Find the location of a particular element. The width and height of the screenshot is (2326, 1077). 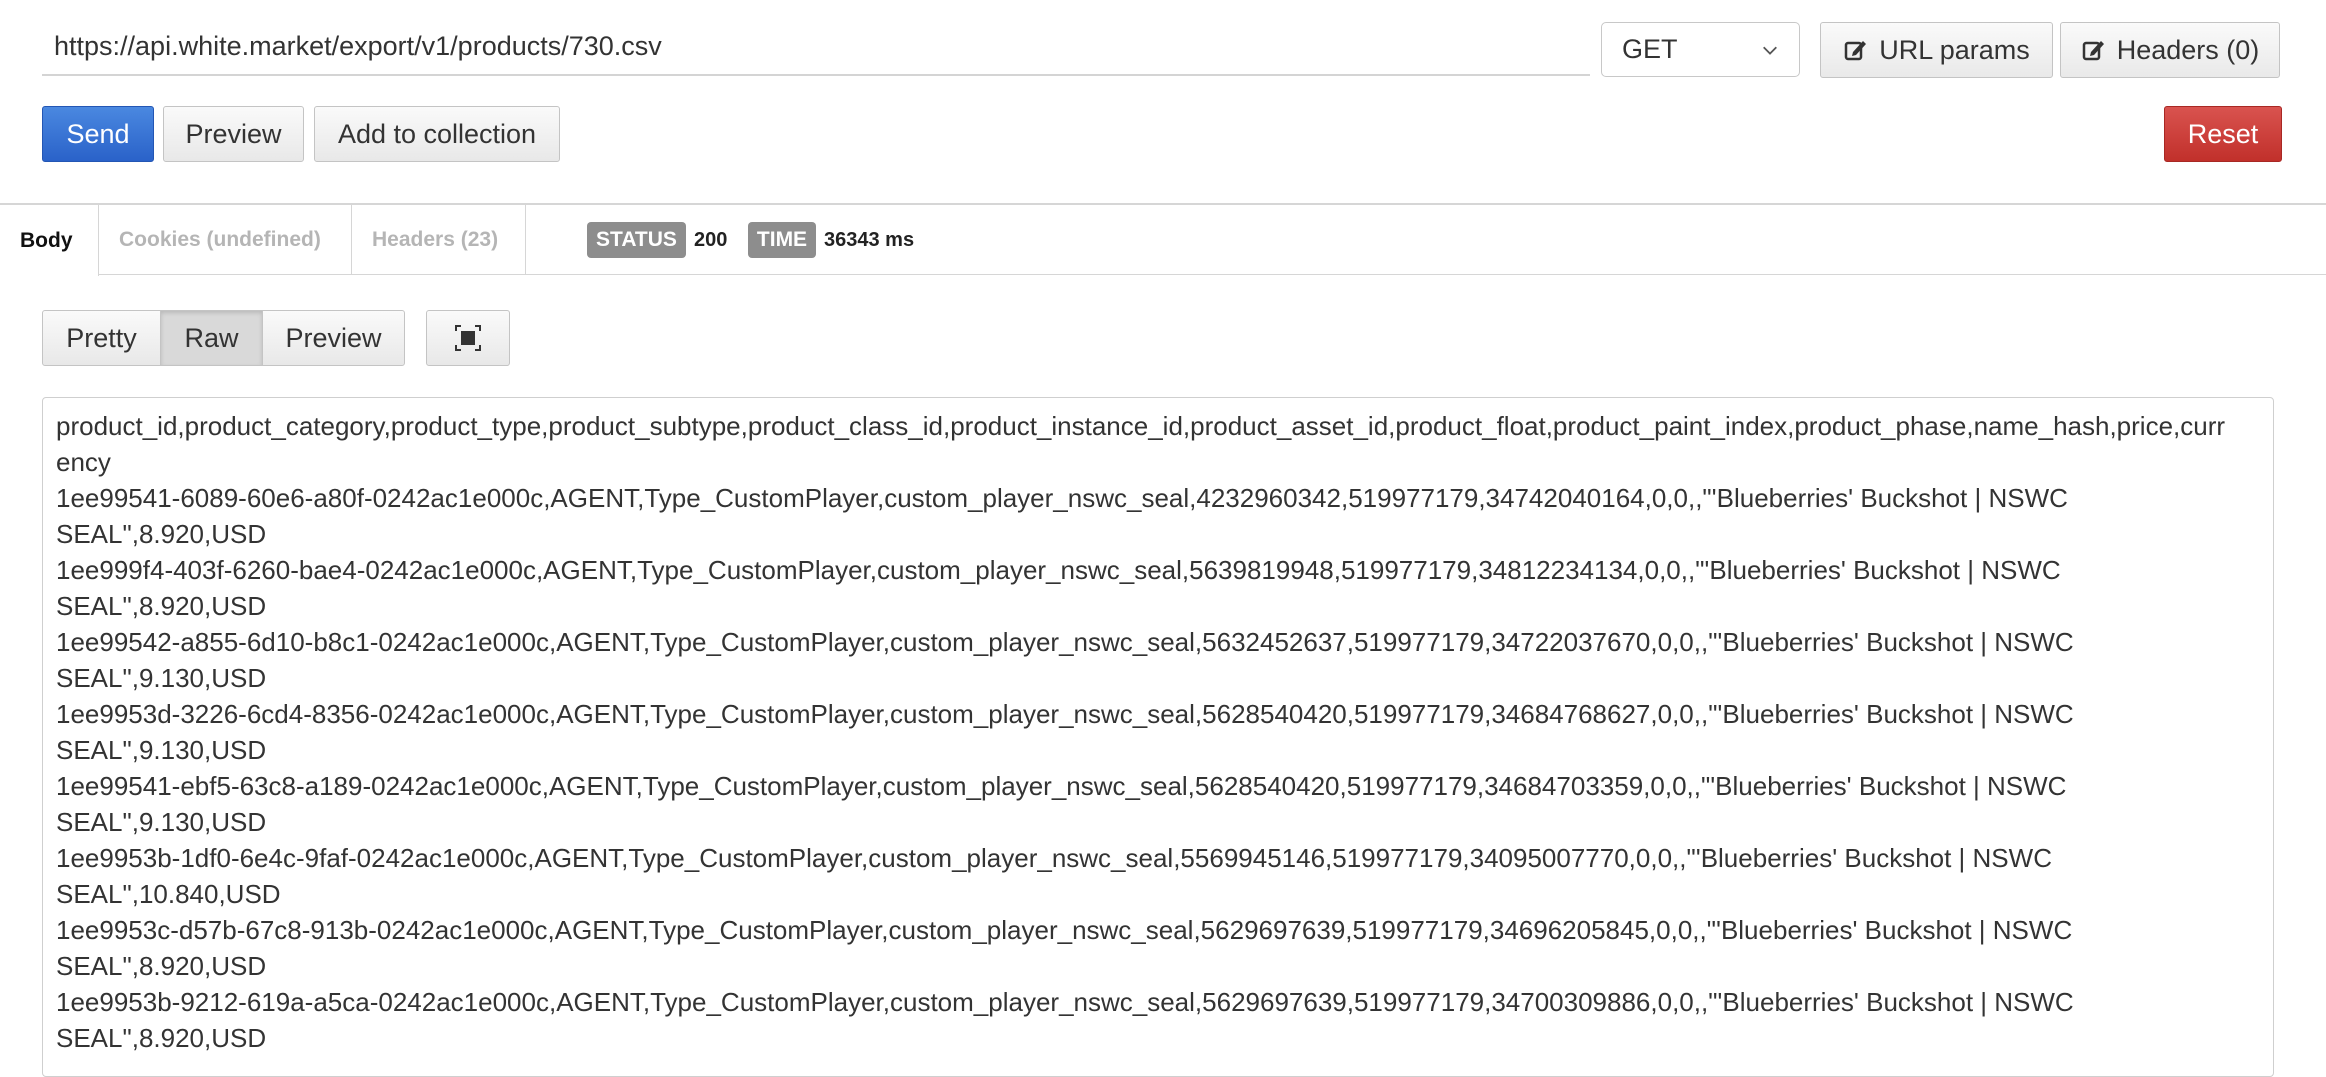

chevron-down-icon is located at coordinates (1770, 50).